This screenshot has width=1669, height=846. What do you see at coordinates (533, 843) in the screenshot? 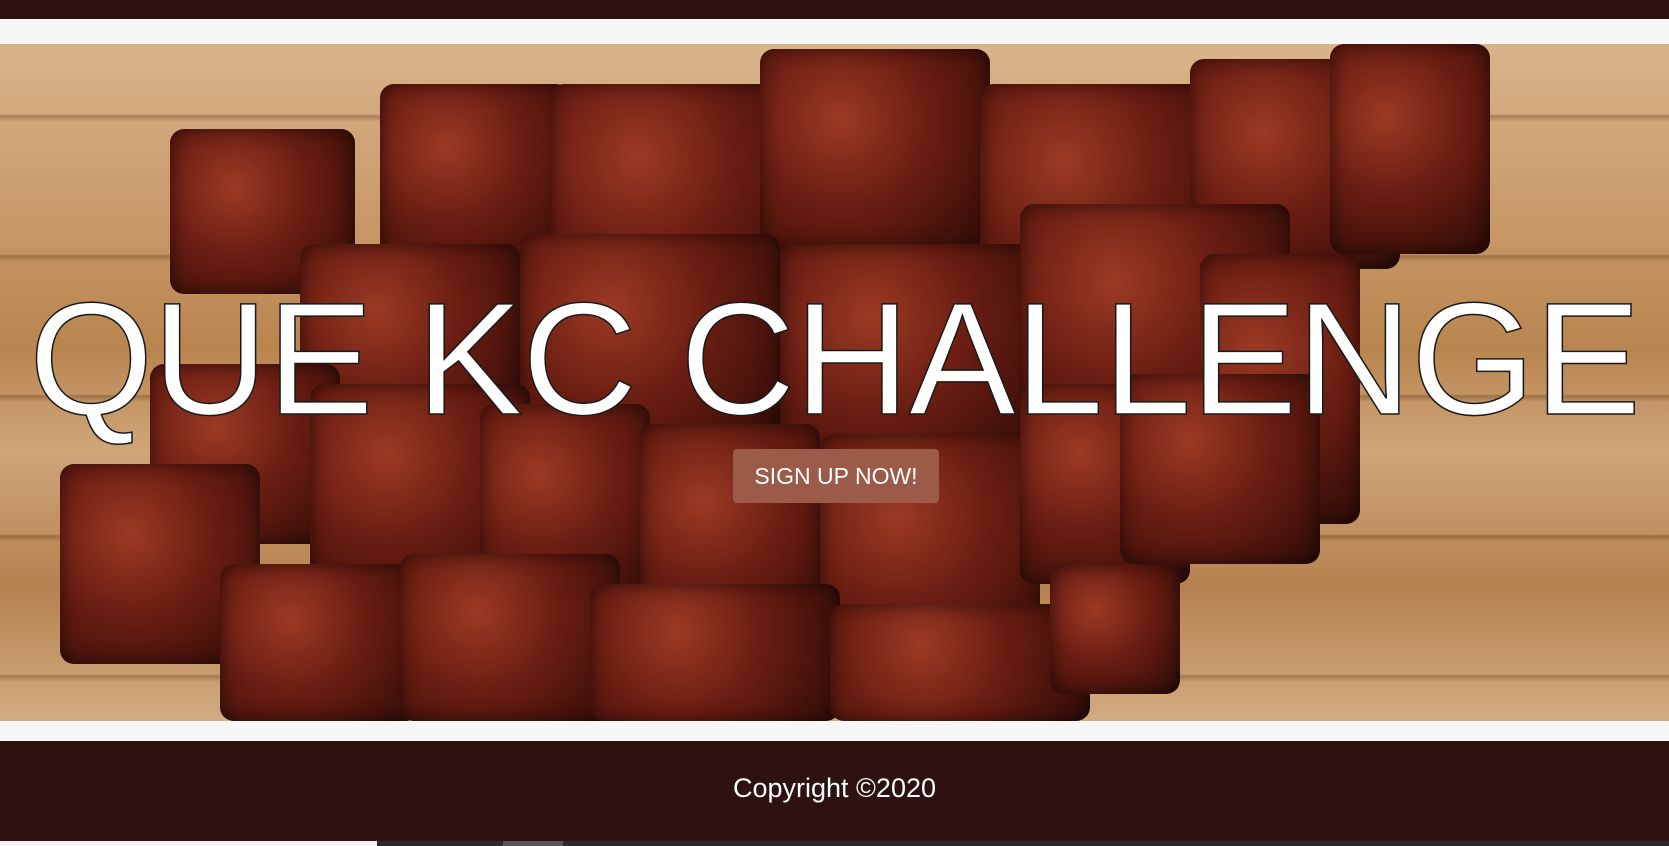
I see `scrollbar-marker` at bounding box center [533, 843].